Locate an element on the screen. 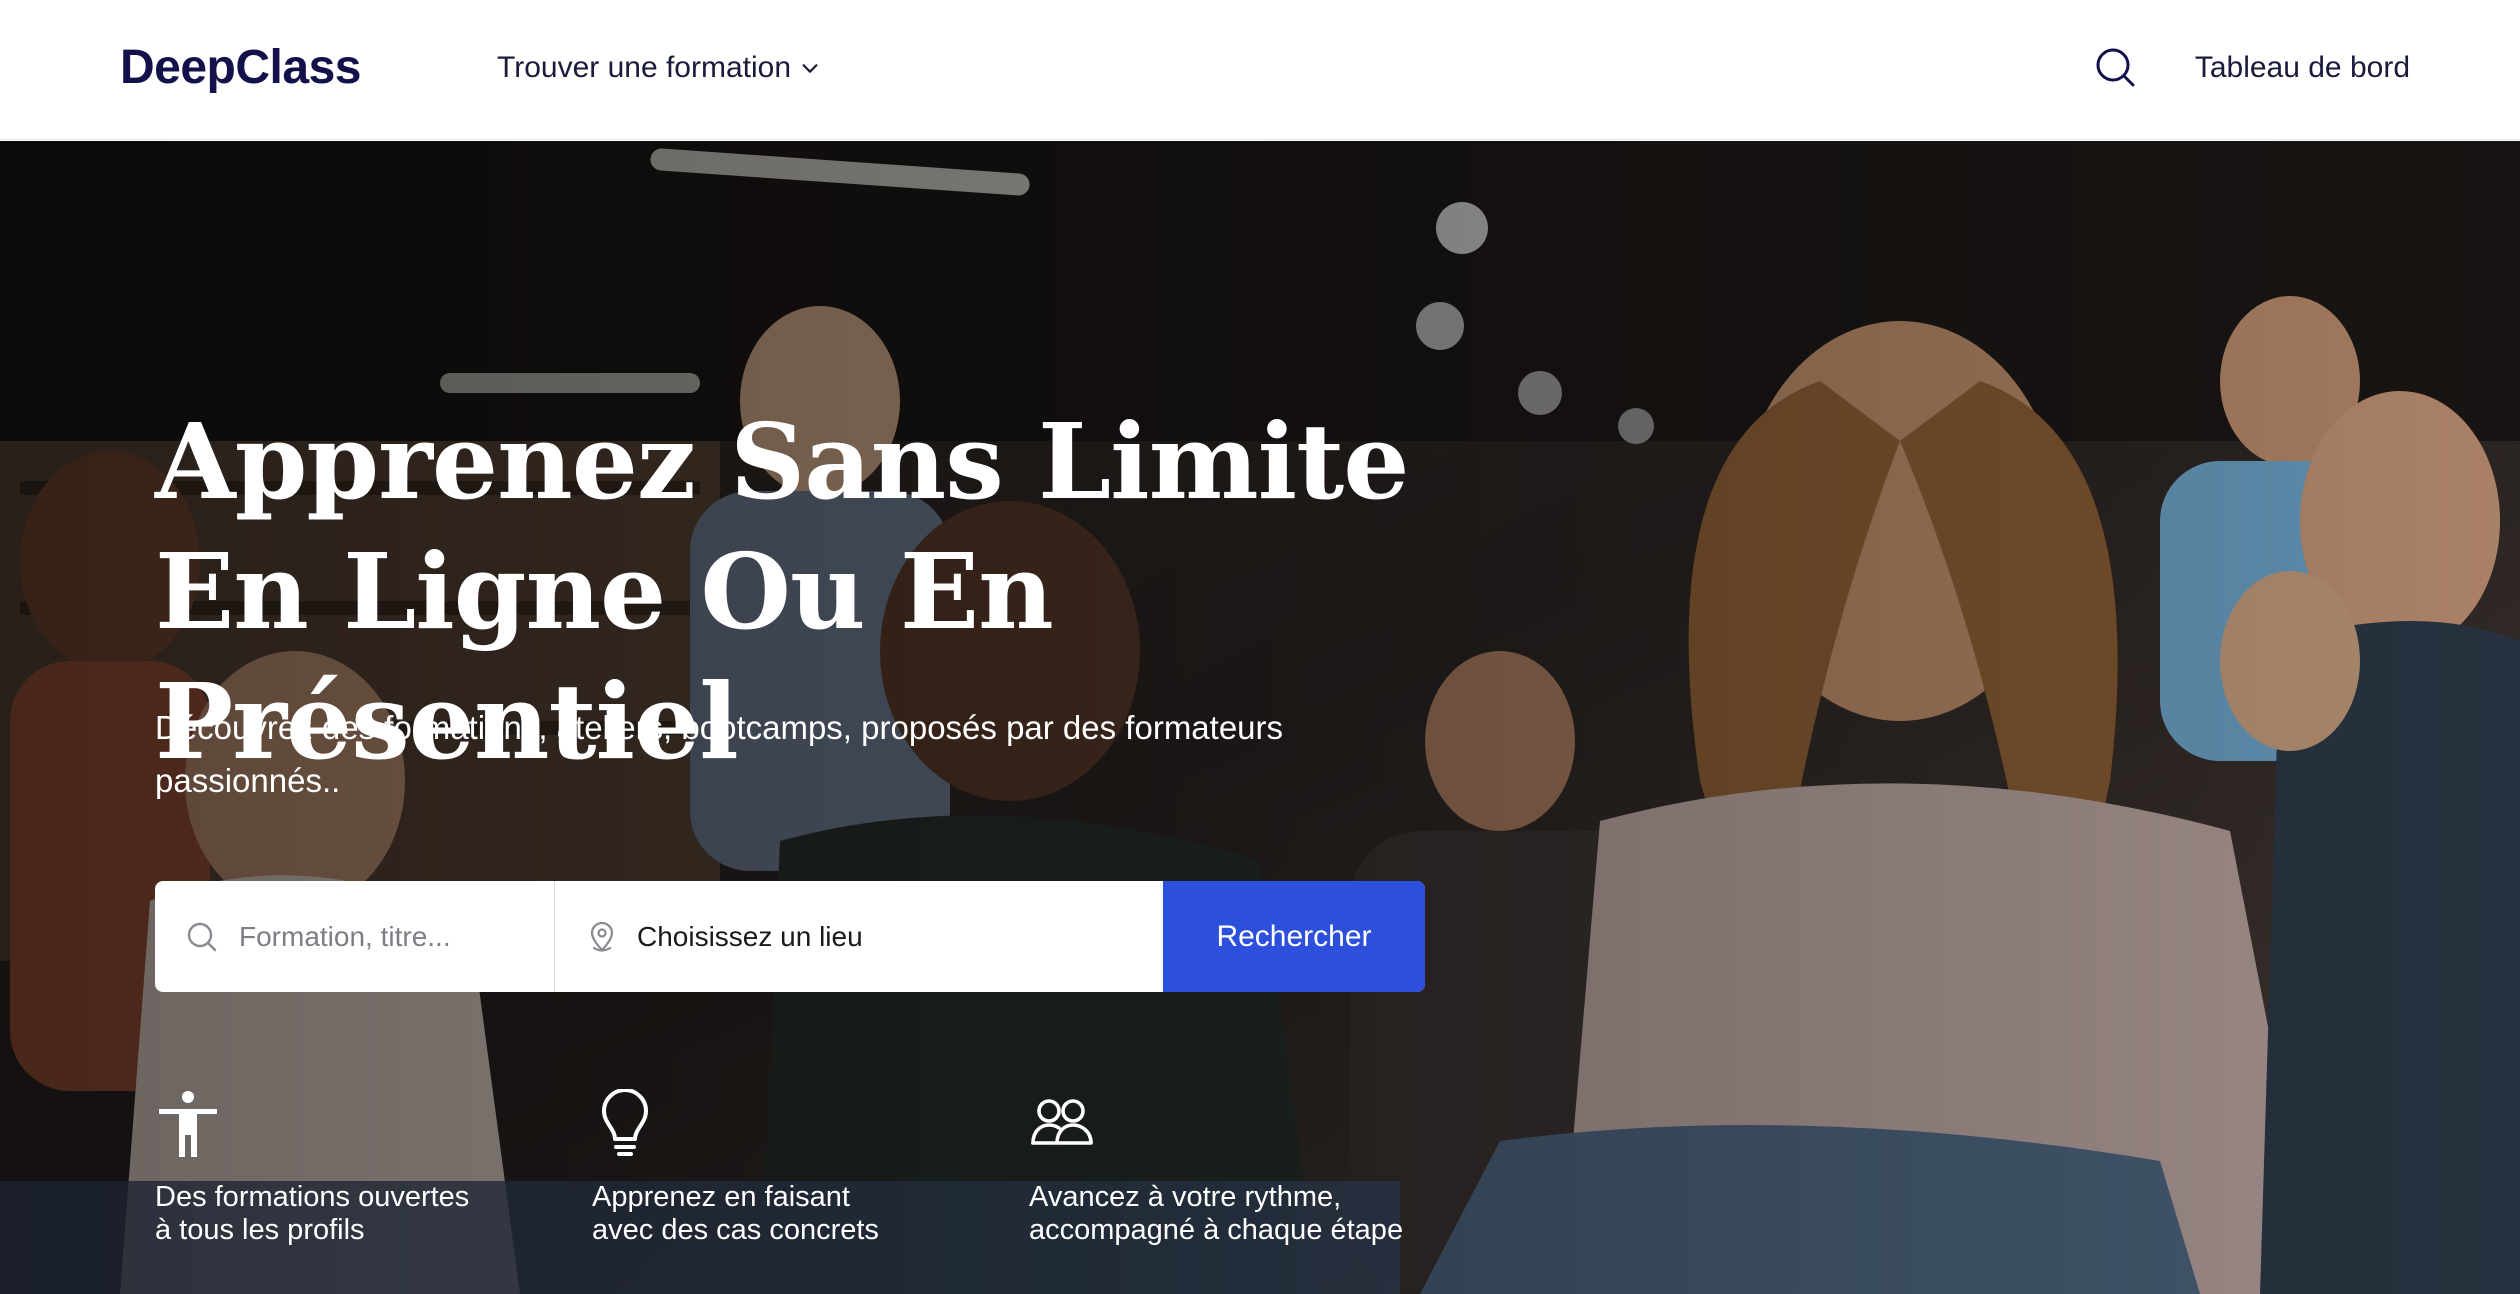 The image size is (2520, 1294). find-training-label: Trouver une formation is located at coordinates (644, 67).